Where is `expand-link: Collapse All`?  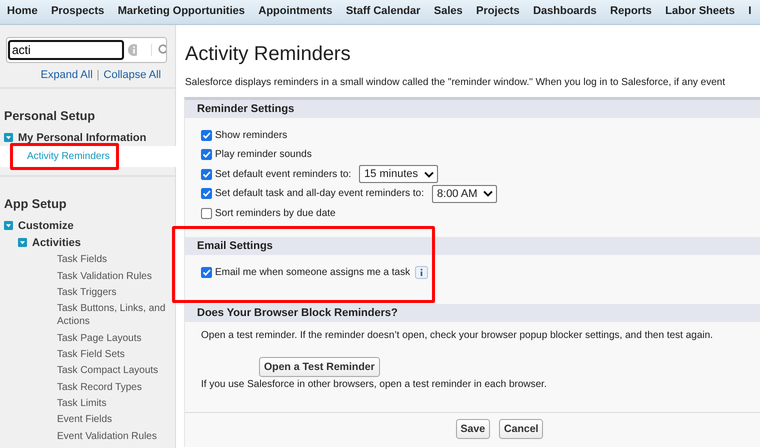
expand-link: Collapse All is located at coordinates (132, 75).